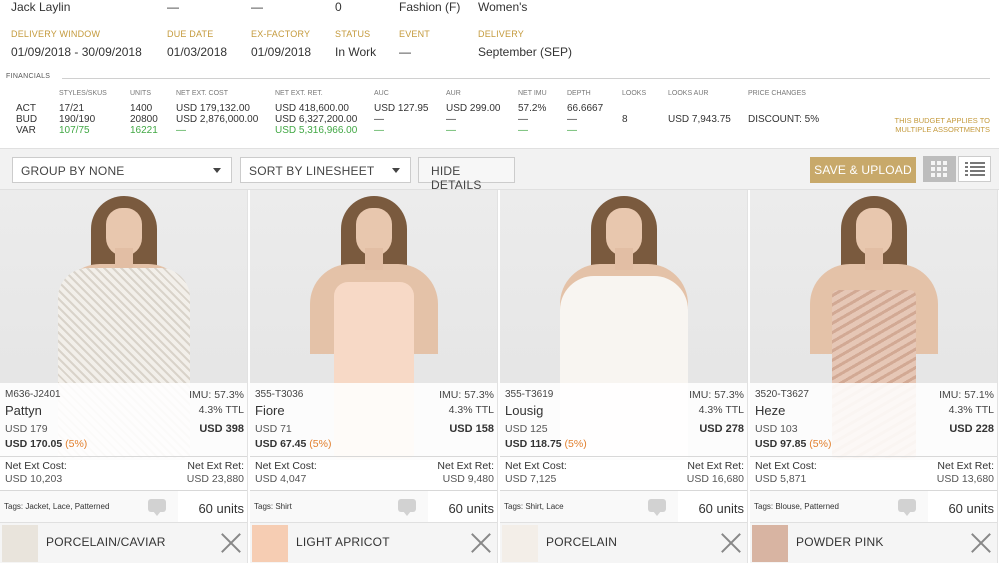  I want to click on fin-header-depth: DEPTH, so click(579, 93).